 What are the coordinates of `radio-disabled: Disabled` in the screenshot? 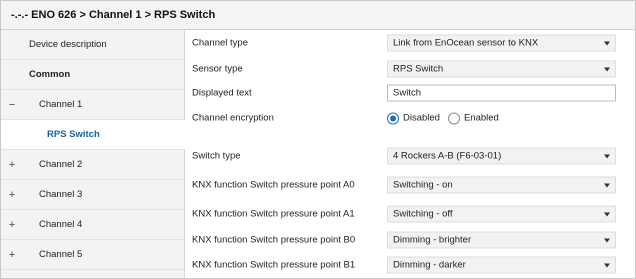 It's located at (413, 118).